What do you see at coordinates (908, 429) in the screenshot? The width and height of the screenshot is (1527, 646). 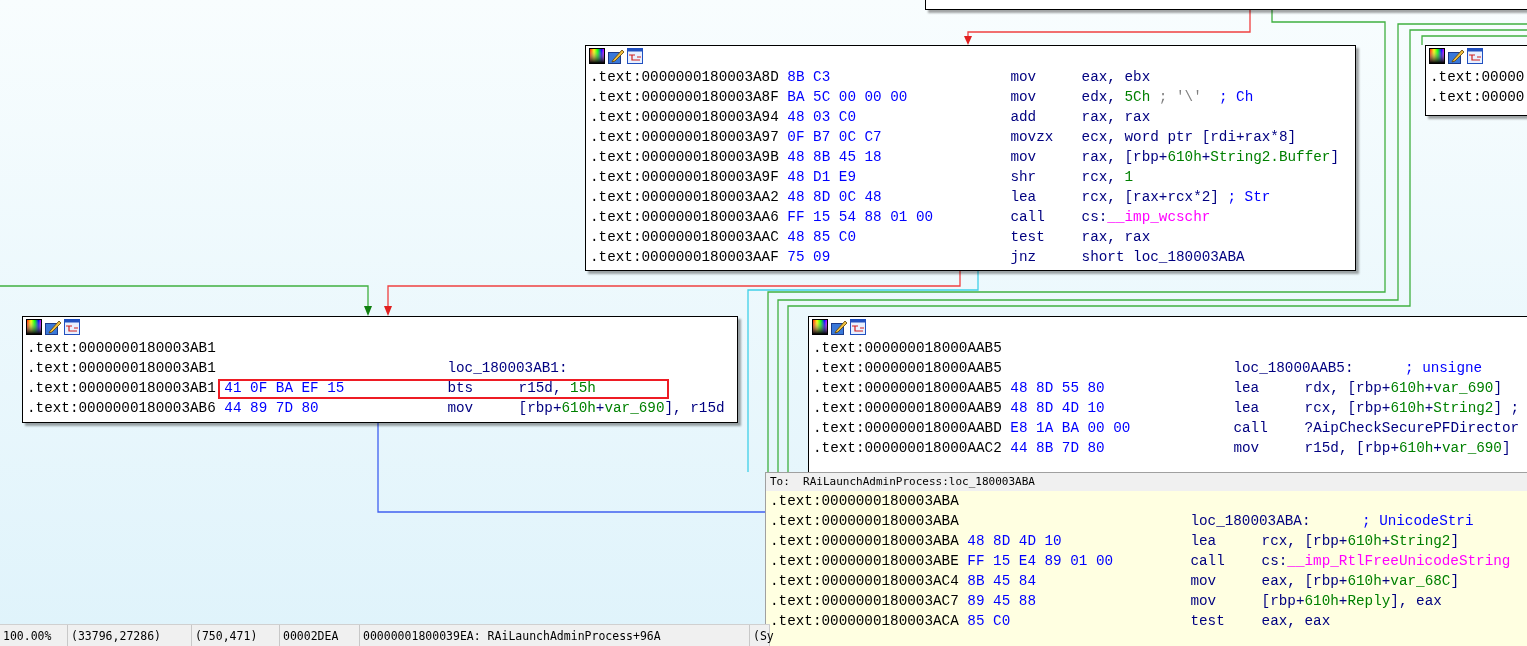 I see `address-text: .text:000000018000AABD` at bounding box center [908, 429].